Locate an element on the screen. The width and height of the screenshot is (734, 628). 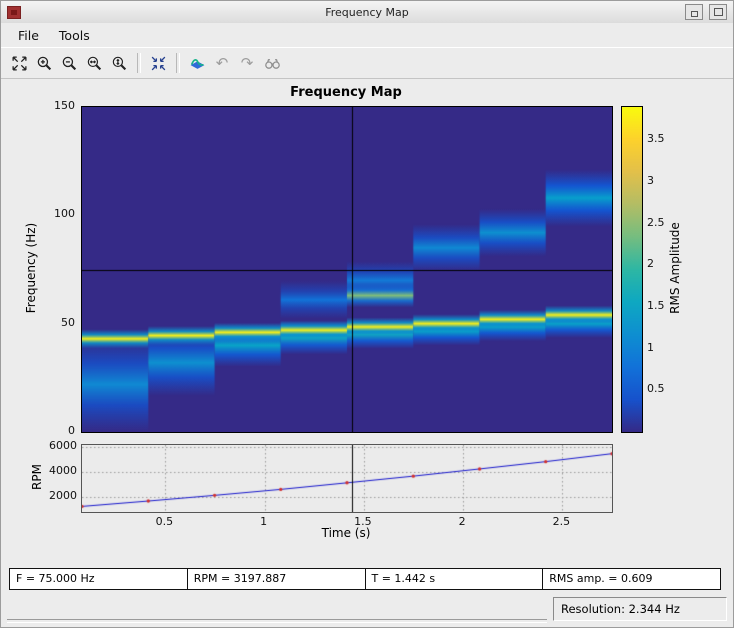
zoom-out-icon is located at coordinates (69, 63).